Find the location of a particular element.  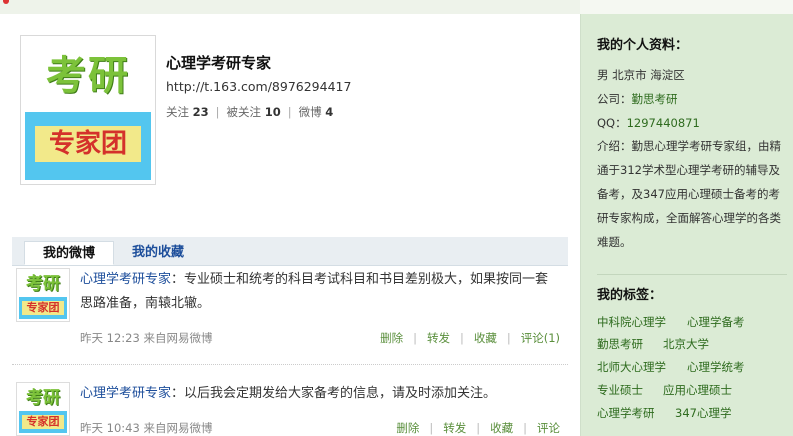

sidebar-divider is located at coordinates (692, 274).